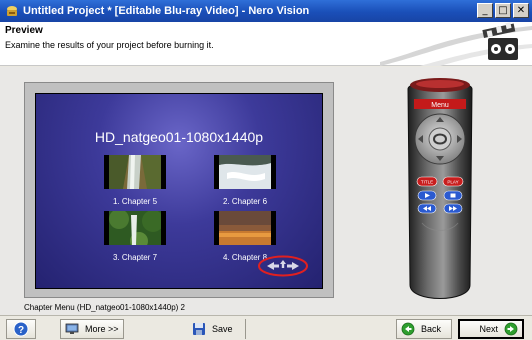 The image size is (532, 340). Describe the element at coordinates (440, 188) in the screenshot. I see `remote-control: Menu TITLE PLAY` at that location.